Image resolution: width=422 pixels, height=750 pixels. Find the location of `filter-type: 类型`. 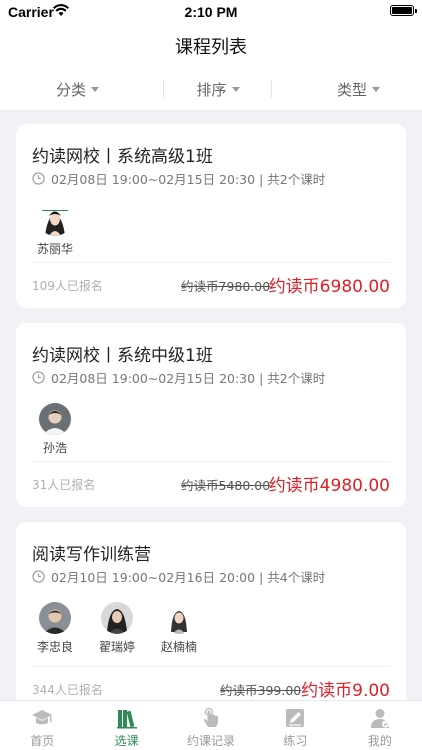

filter-type: 类型 is located at coordinates (347, 89).